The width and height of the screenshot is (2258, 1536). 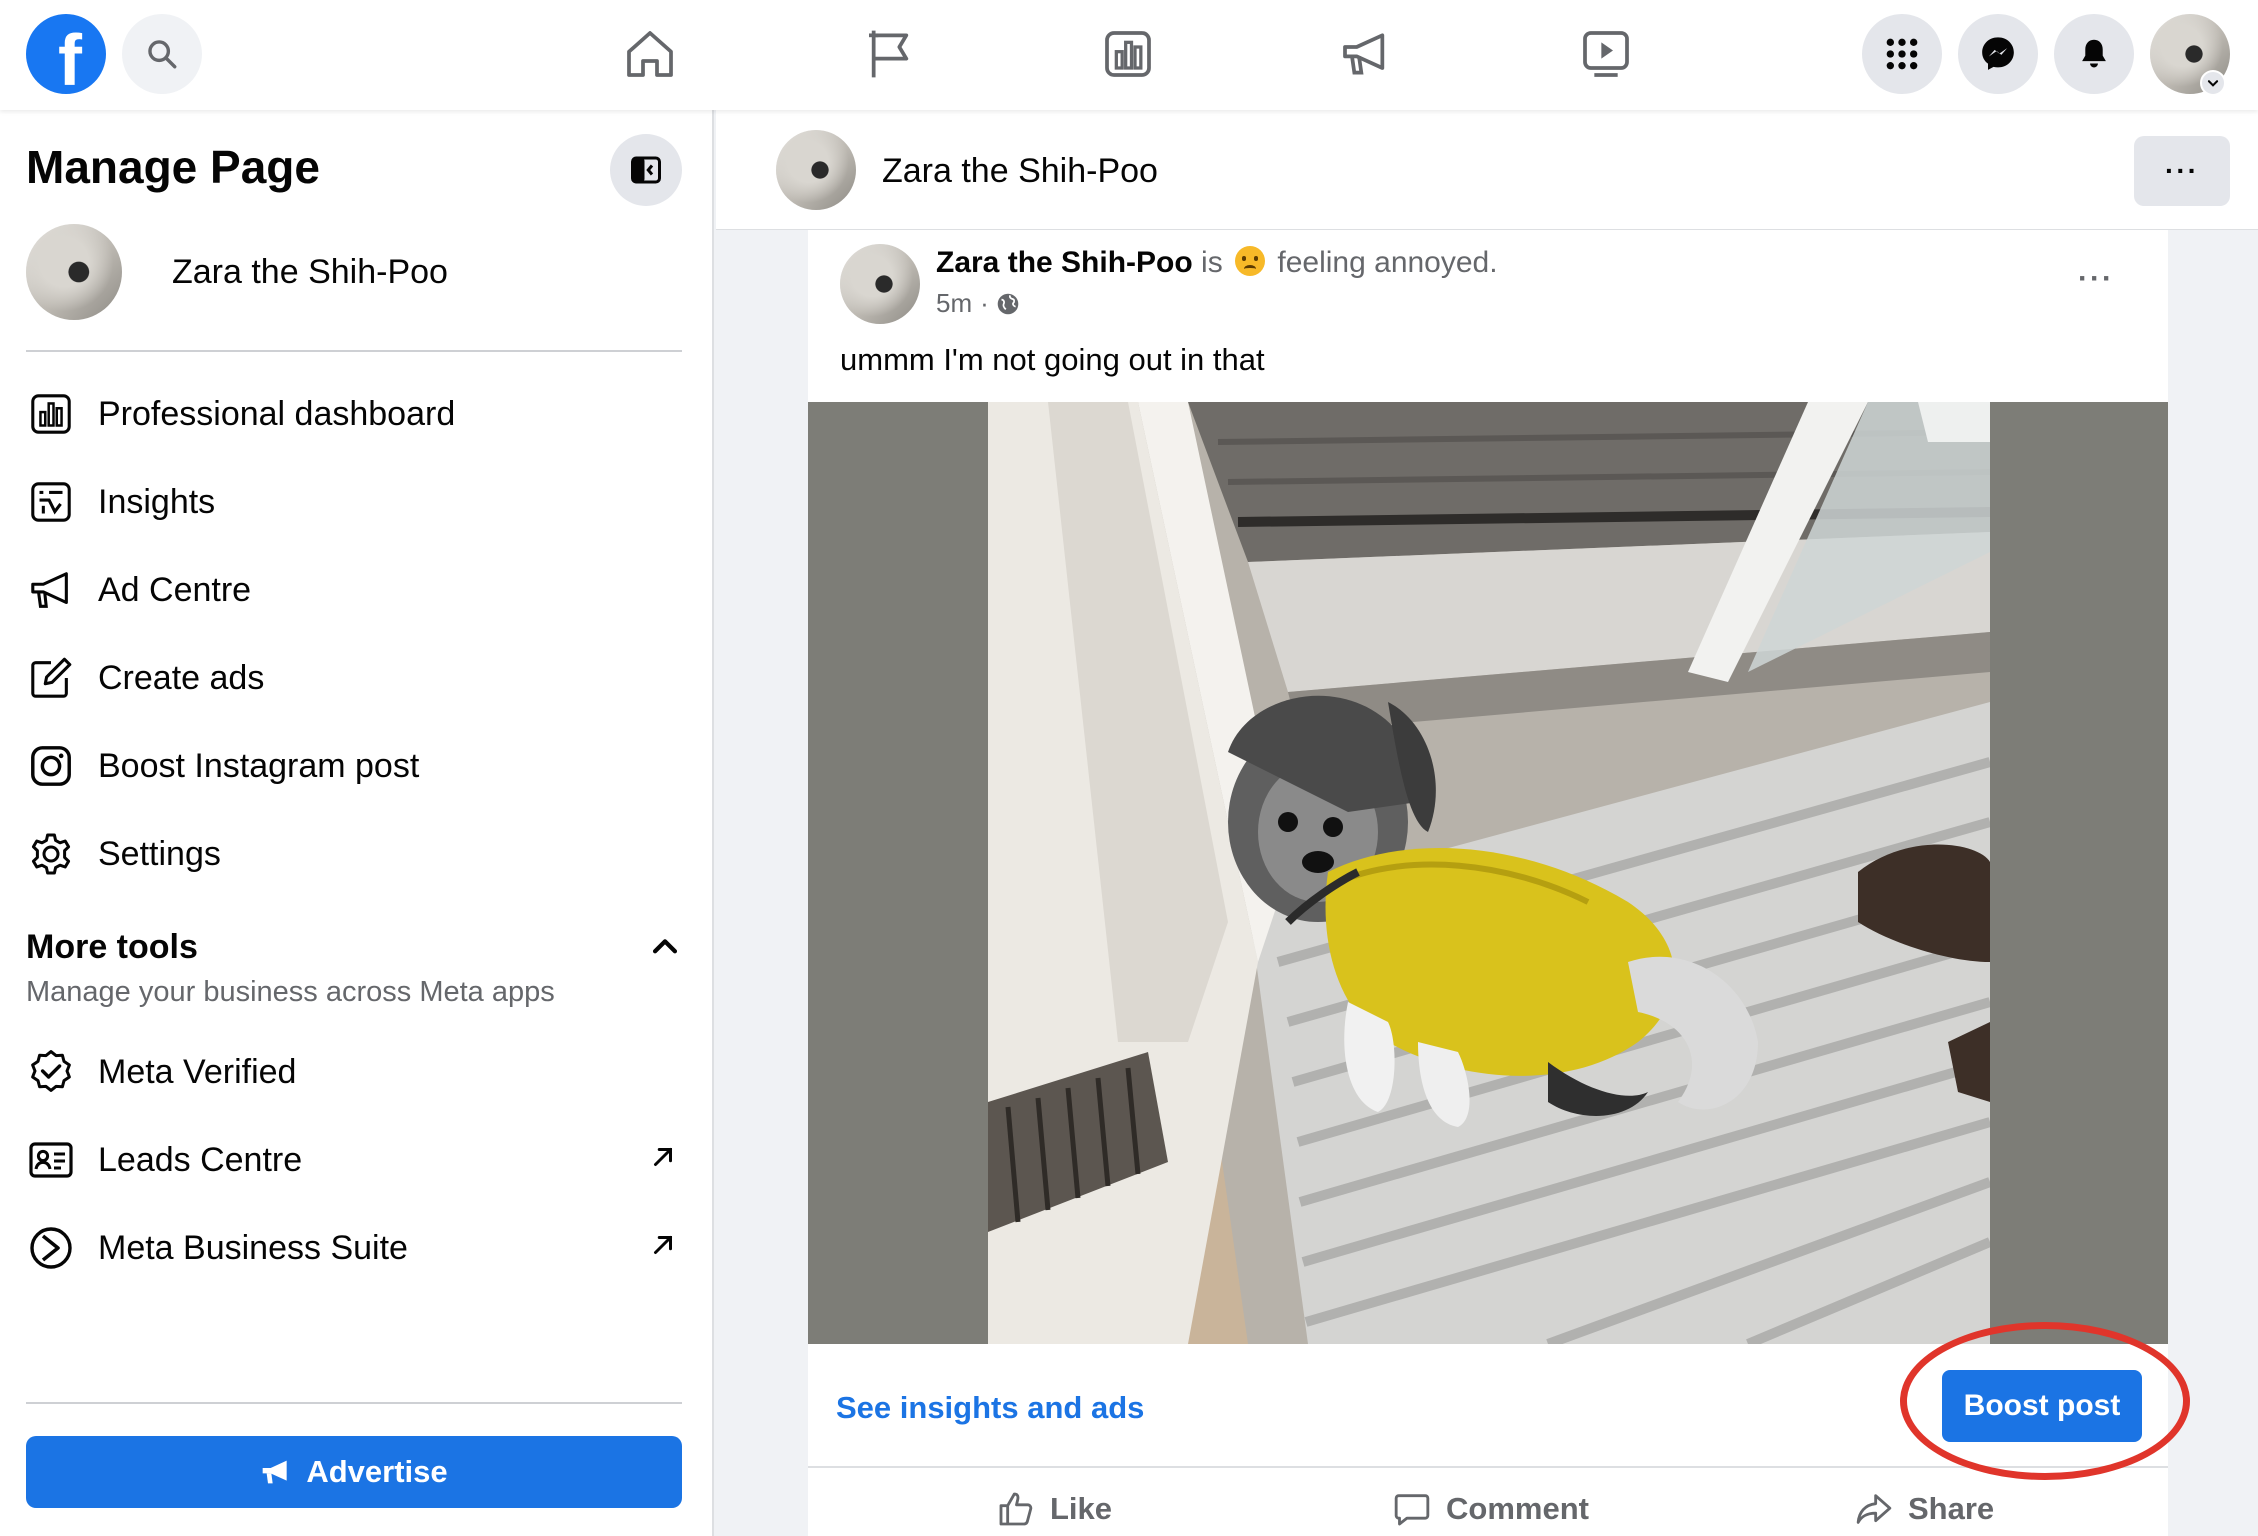 What do you see at coordinates (377, 1471) in the screenshot?
I see `advertise-label: Advertise` at bounding box center [377, 1471].